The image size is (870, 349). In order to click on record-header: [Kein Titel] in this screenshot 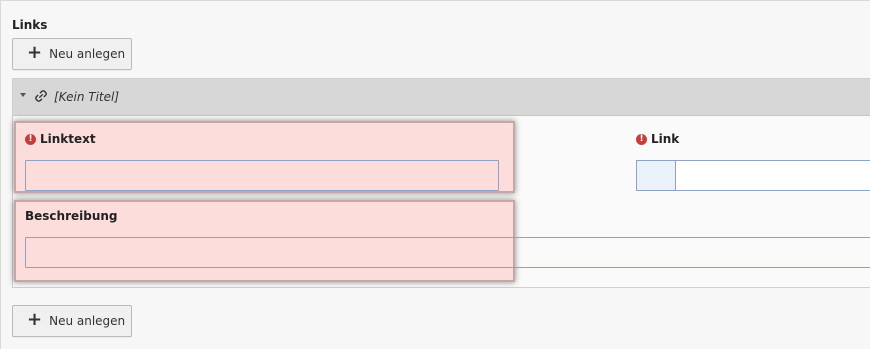, I will do `click(441, 97)`.